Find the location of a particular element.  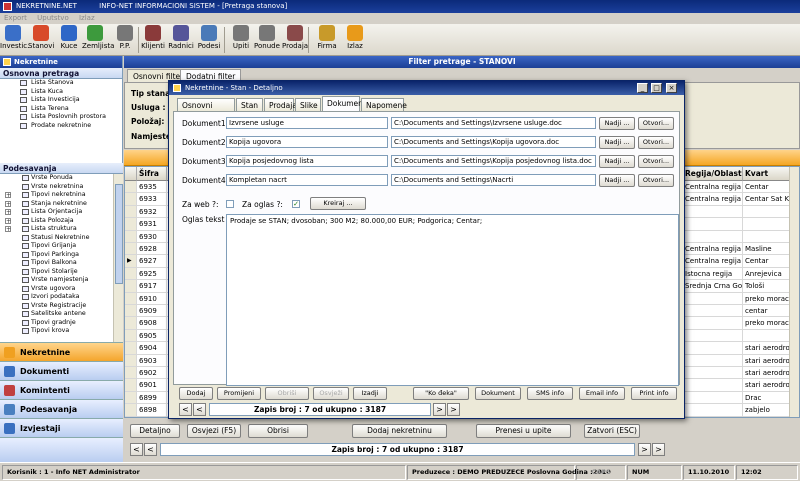

cell-sifra: 6902 is located at coordinates (152, 373).